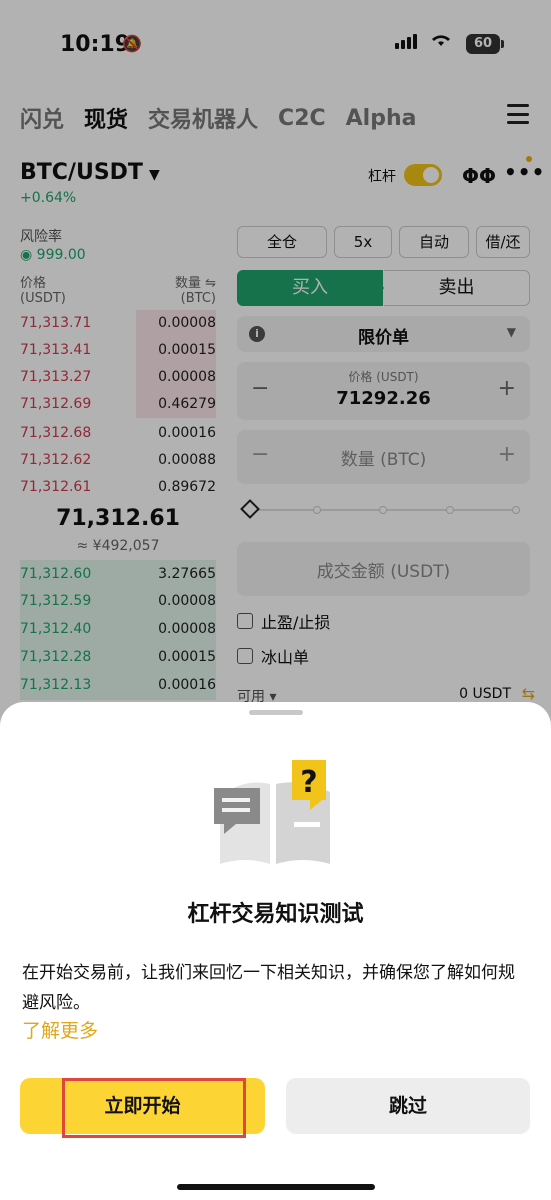 The image size is (551, 1200). Describe the element at coordinates (272, 812) in the screenshot. I see `quiz-book-illustration: ?` at that location.